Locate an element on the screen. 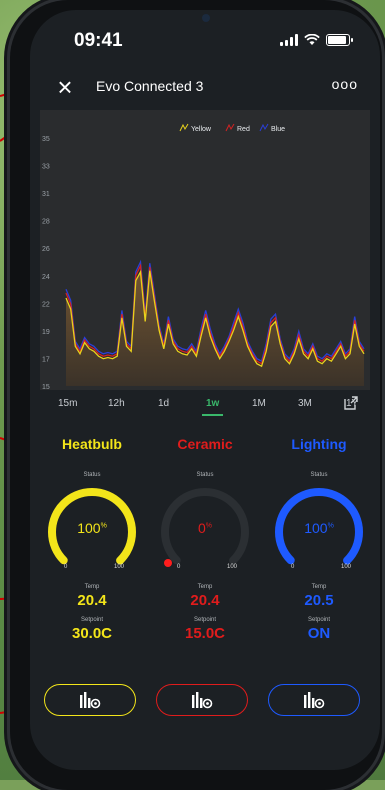 The image size is (385, 790). close-icon: × is located at coordinates (65, 87).